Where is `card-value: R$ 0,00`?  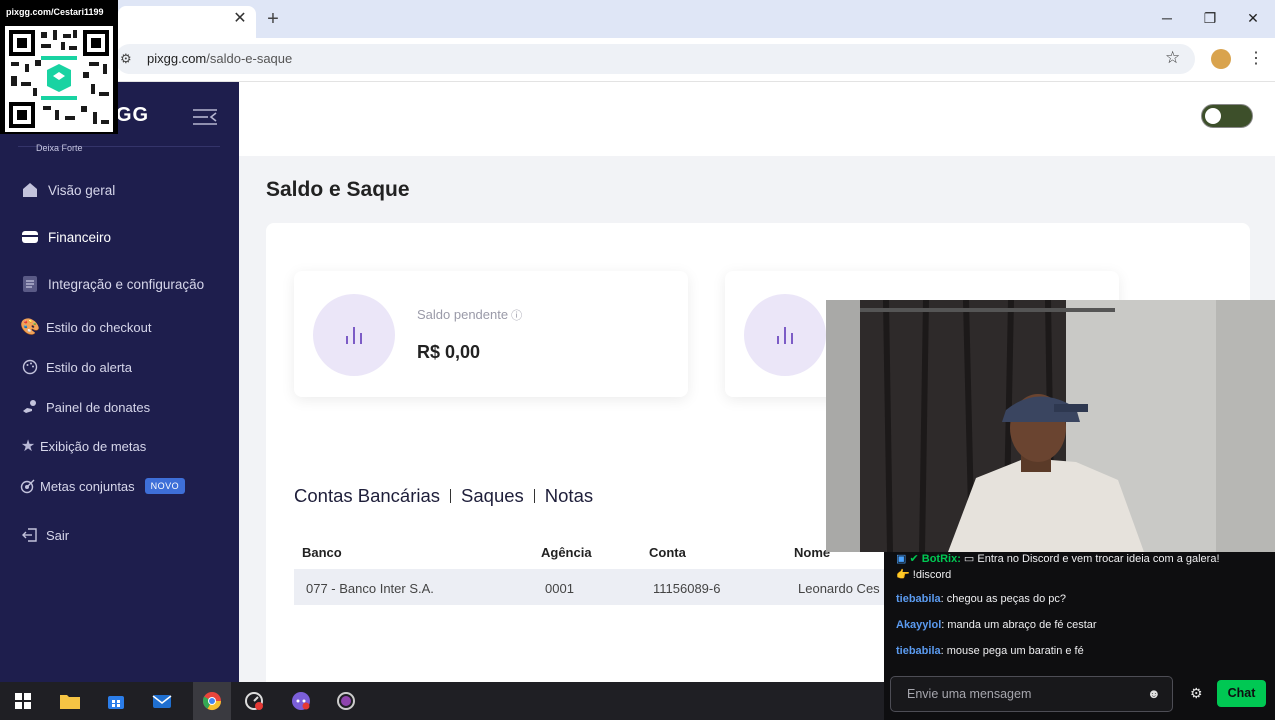
card-value: R$ 0,00 is located at coordinates (449, 352).